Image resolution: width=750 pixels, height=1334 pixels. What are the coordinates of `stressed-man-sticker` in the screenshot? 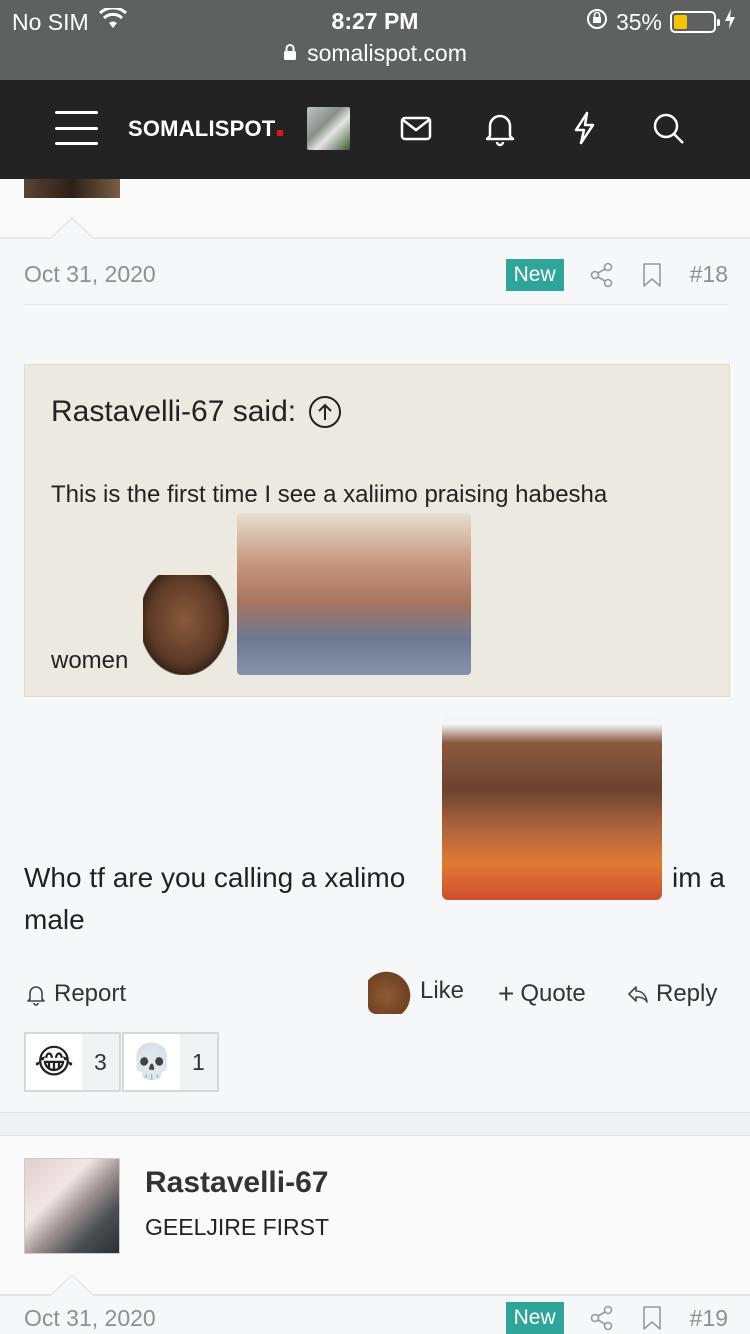 It's located at (354, 594).